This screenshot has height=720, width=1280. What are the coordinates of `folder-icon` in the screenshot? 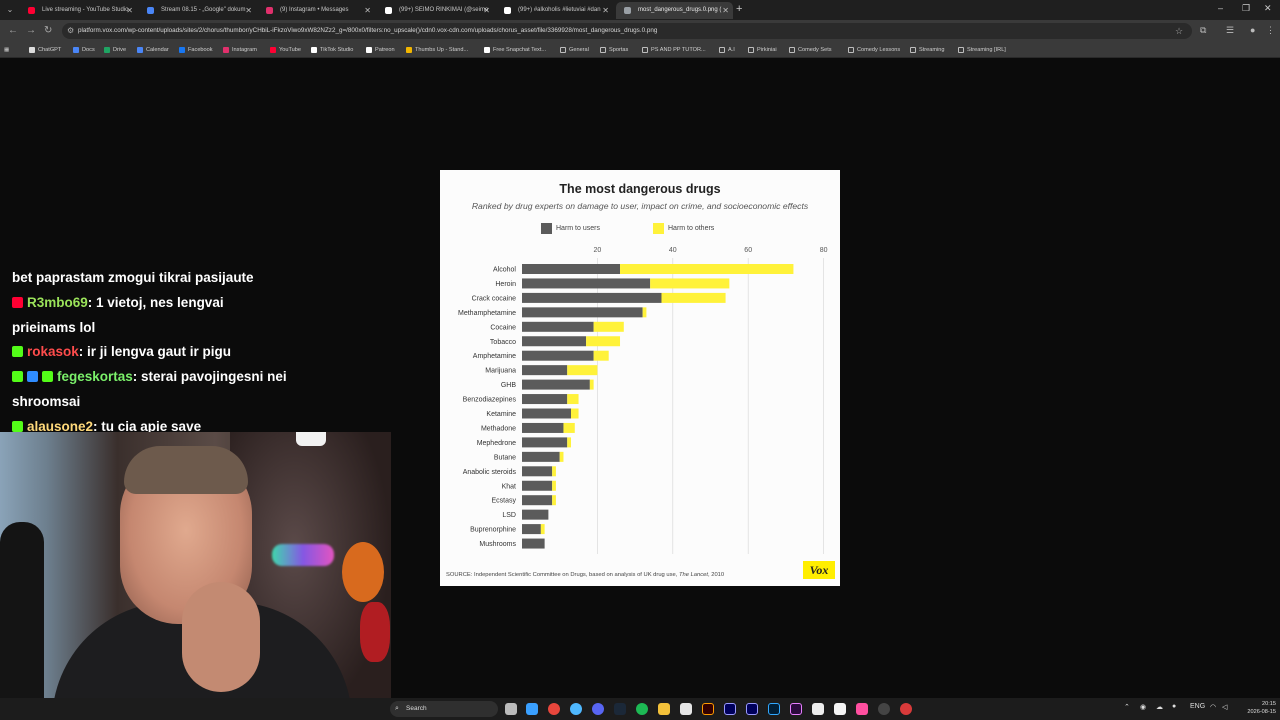 It's located at (751, 50).